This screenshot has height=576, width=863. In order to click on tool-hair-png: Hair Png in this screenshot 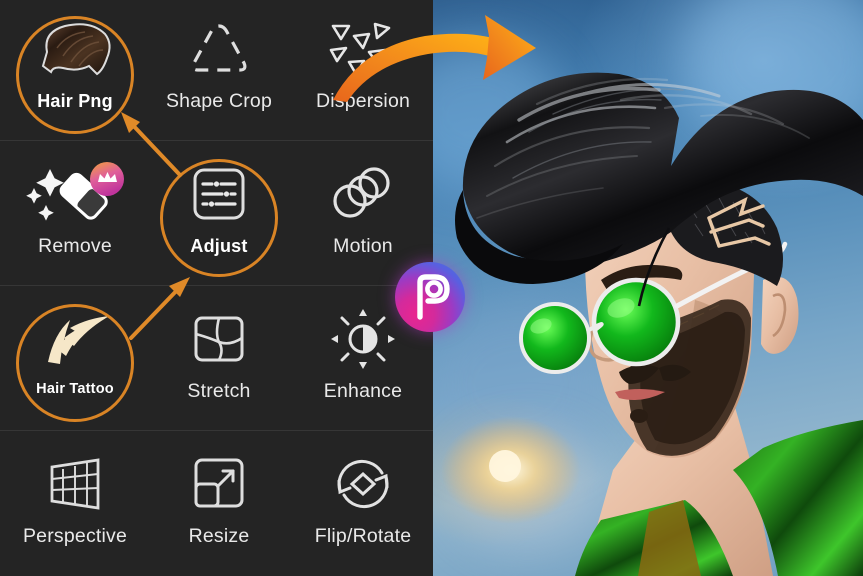, I will do `click(75, 72)`.